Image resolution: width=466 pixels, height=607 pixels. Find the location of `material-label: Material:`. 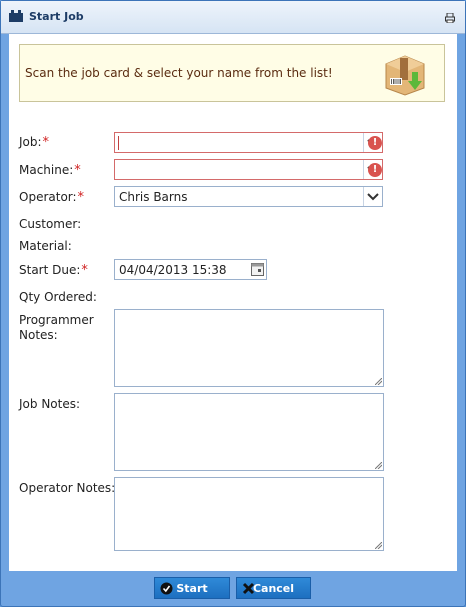

material-label: Material: is located at coordinates (45, 246).